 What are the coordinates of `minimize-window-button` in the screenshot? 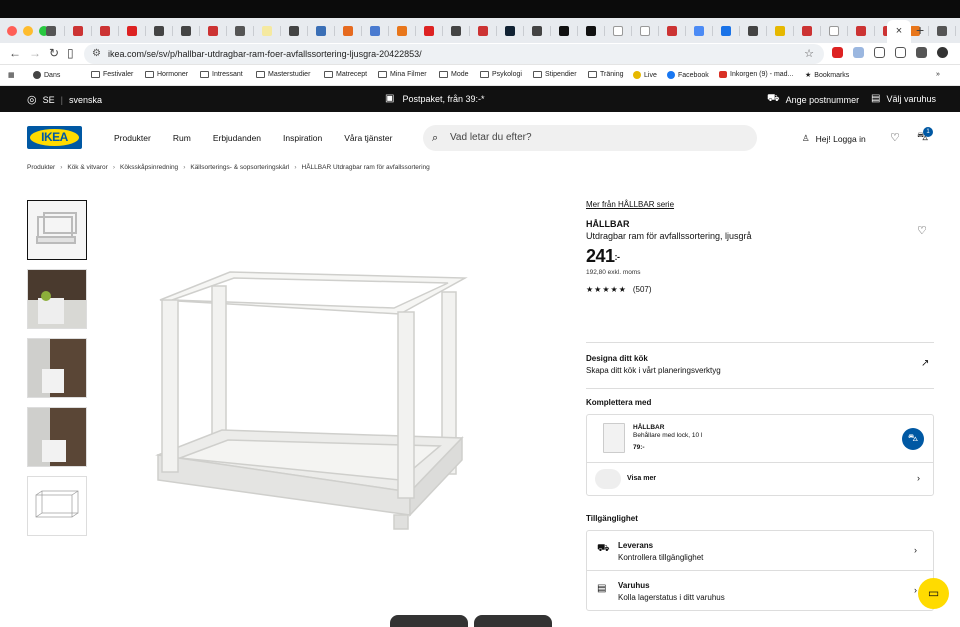 It's located at (28, 31).